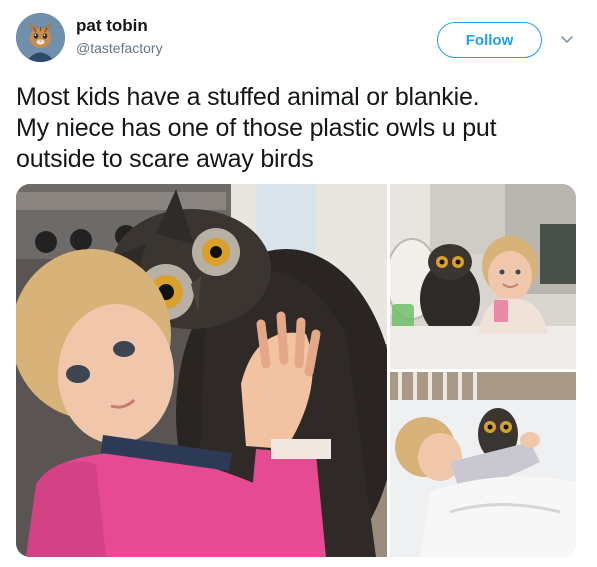  I want to click on tweet-photo-bottom, so click(483, 464).